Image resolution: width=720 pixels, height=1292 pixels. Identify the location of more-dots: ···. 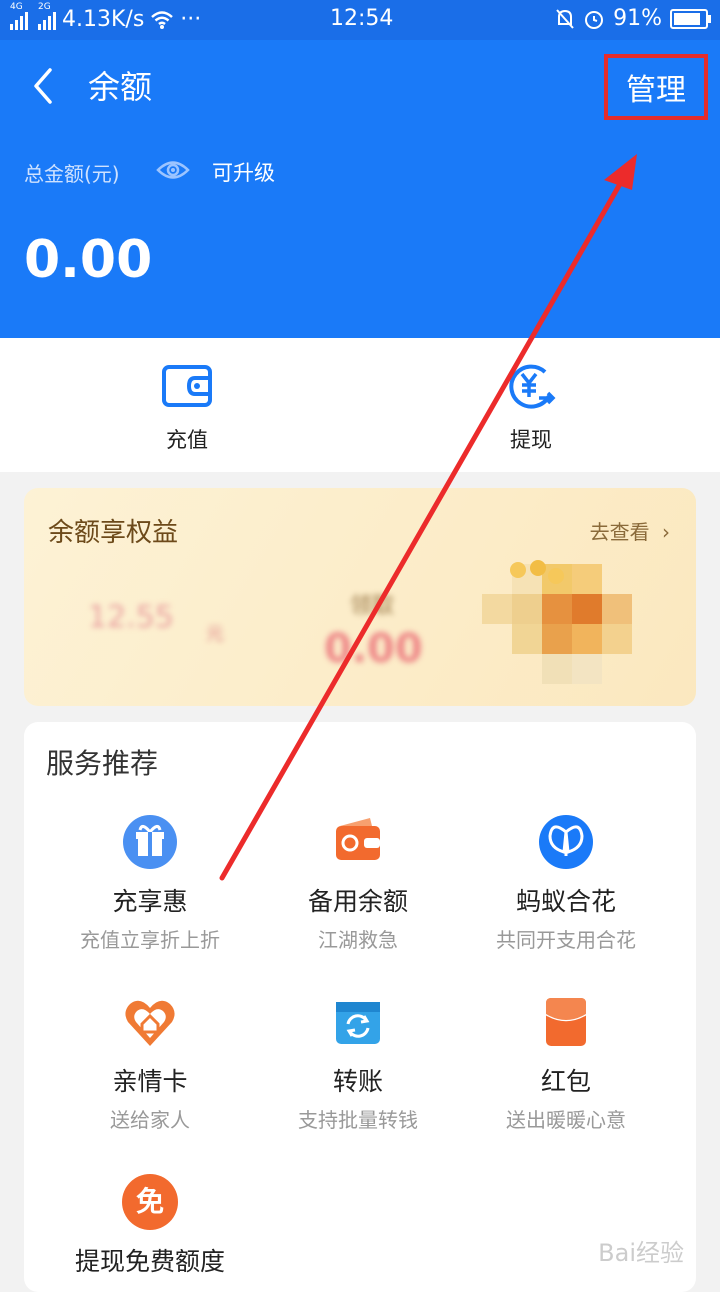
(191, 19).